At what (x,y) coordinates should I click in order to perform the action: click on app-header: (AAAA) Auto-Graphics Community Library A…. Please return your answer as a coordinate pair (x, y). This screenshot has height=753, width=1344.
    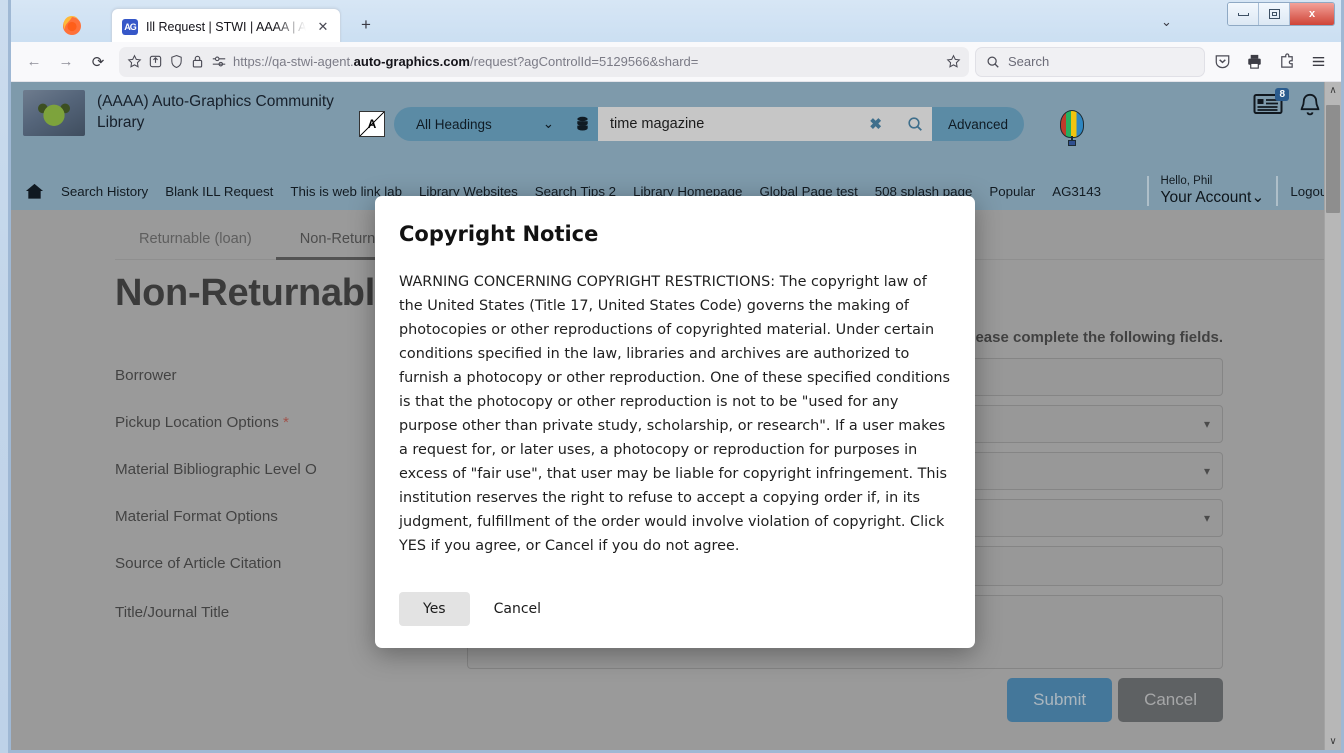
    Looking at the image, I should click on (676, 127).